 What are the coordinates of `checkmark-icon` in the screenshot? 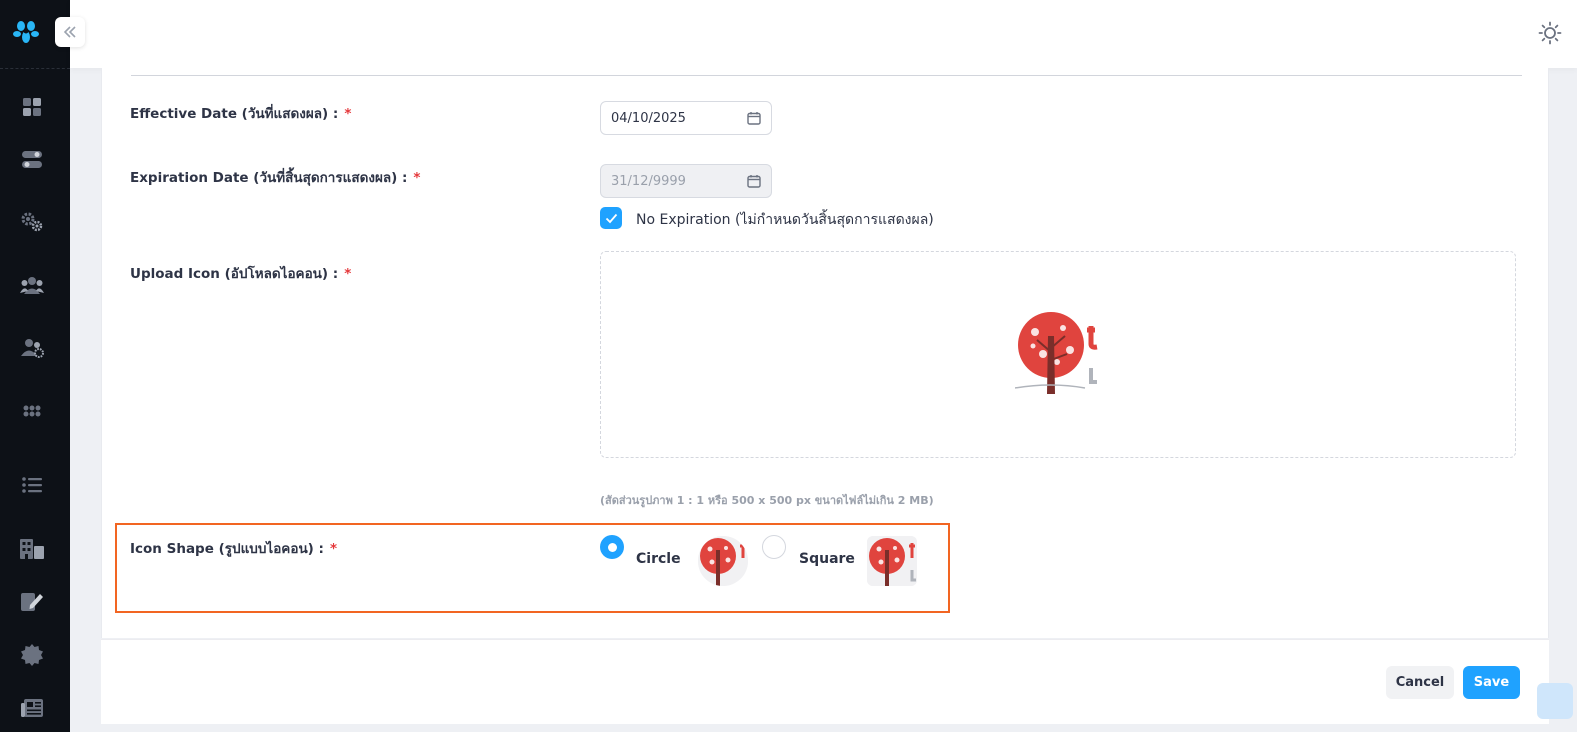 It's located at (611, 218).